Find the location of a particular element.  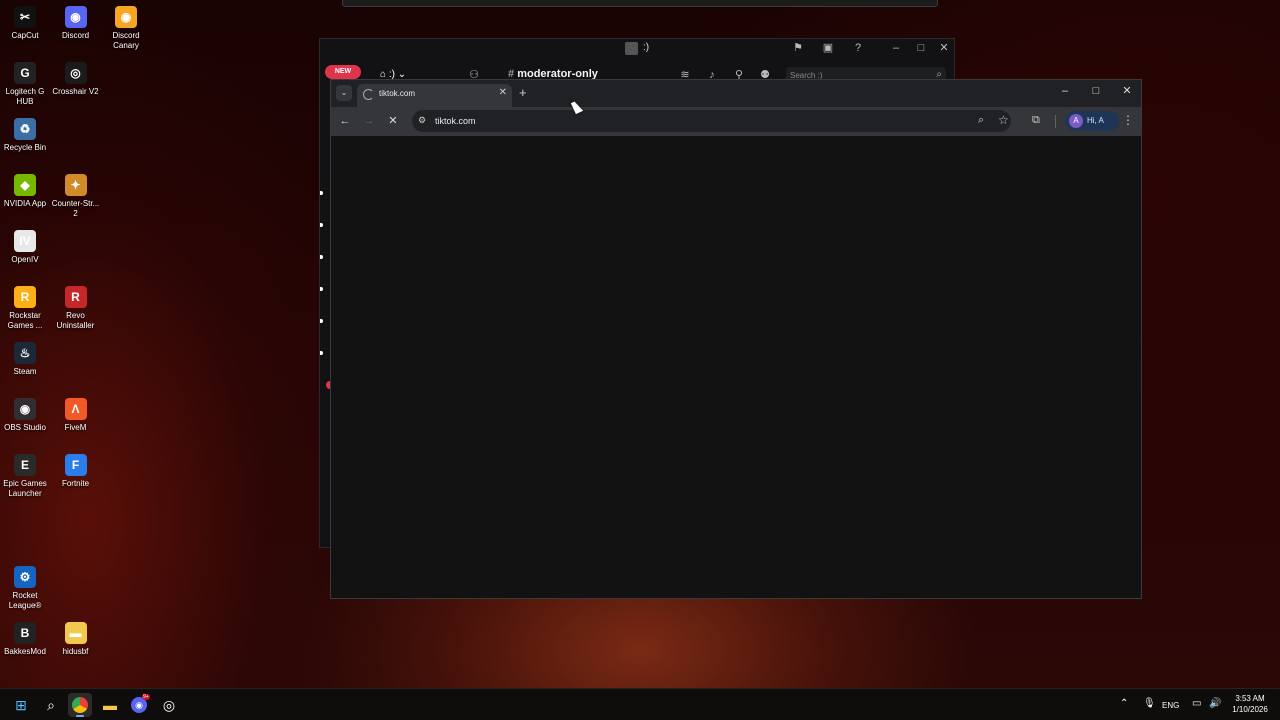

desktop-icon: ◉ Discord Canary is located at coordinates (126, 28).